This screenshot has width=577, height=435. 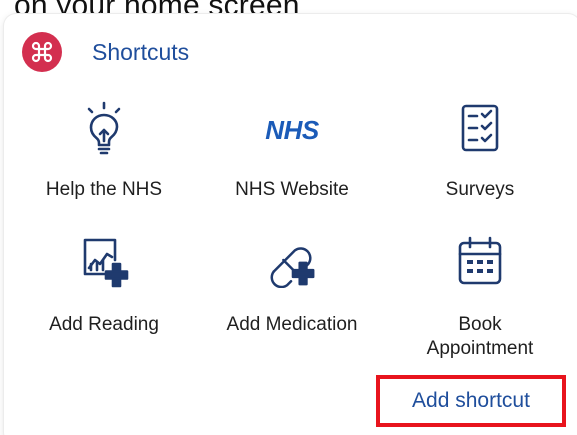 I want to click on shortcut-label: Add Reading, so click(x=104, y=324).